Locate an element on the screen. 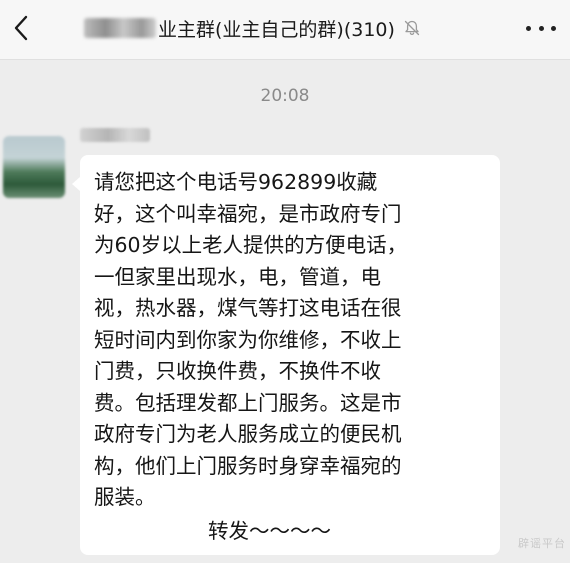 The width and height of the screenshot is (570, 563). chat-title: 业主群(业主自己的群)(310) is located at coordinates (252, 28).